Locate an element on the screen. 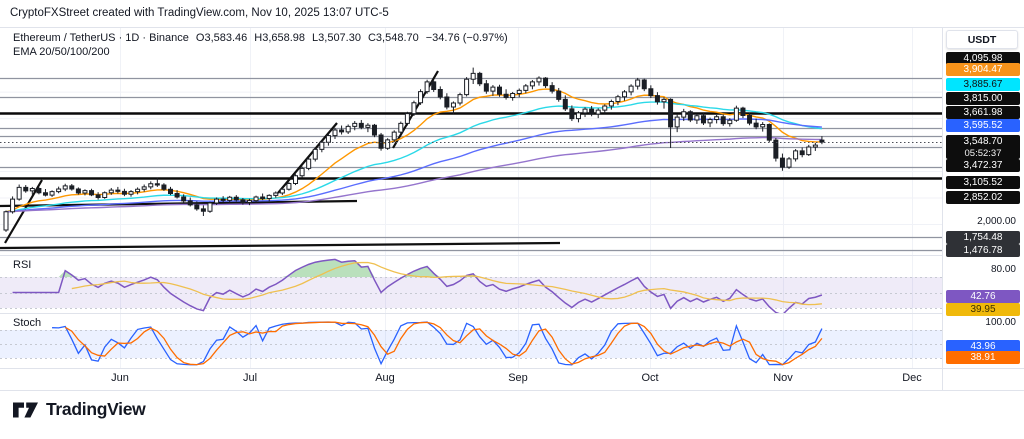 The width and height of the screenshot is (1024, 439). price-scale-label: 3,904.47 is located at coordinates (983, 69).